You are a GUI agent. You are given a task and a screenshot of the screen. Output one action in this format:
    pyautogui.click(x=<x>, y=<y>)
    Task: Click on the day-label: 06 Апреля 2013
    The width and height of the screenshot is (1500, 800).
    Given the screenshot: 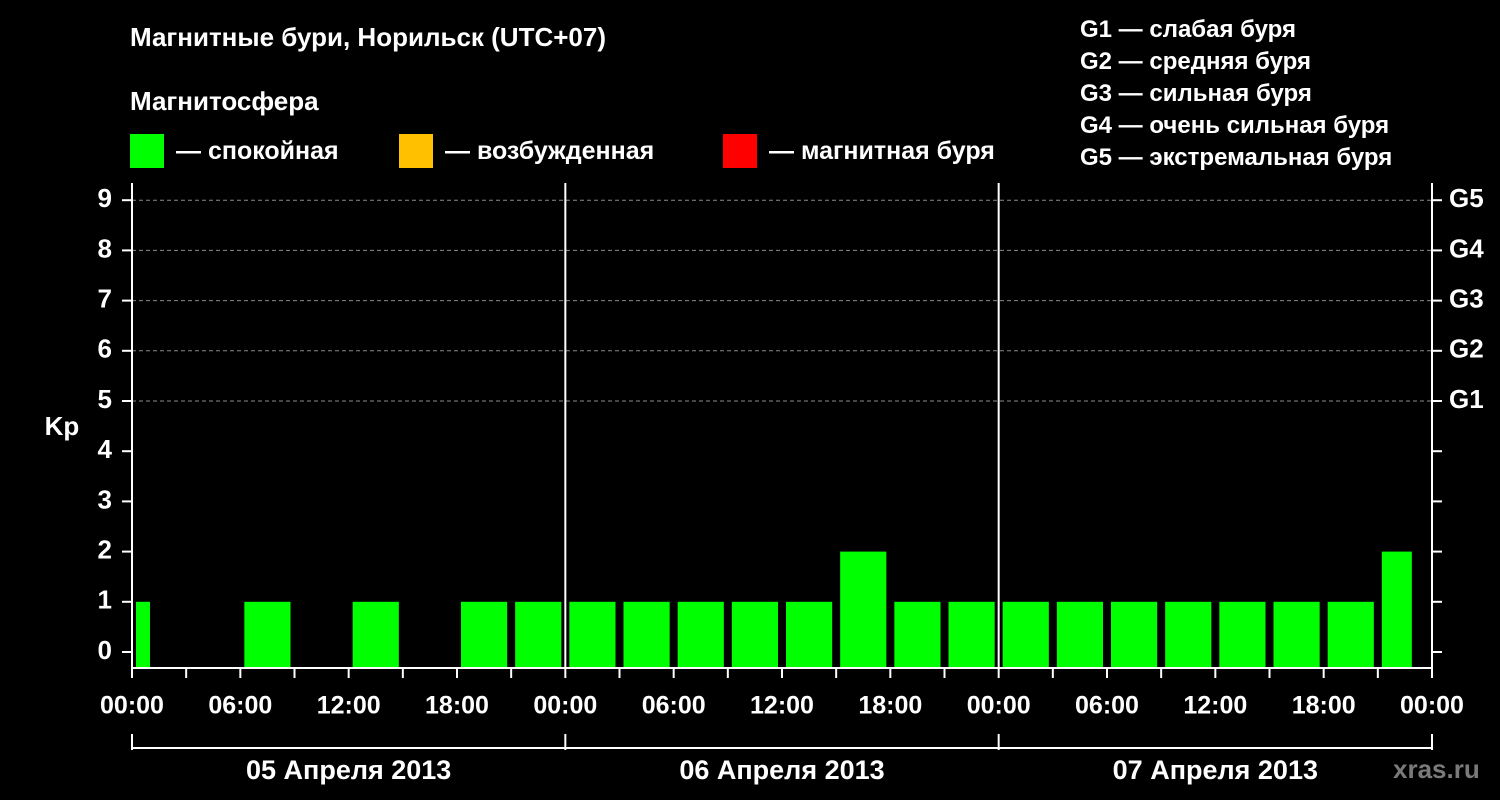 What is the action you would take?
    pyautogui.click(x=781, y=770)
    